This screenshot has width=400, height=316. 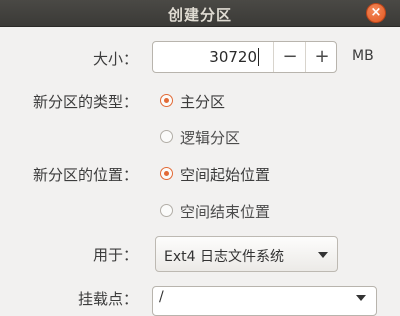 What do you see at coordinates (166, 173) in the screenshot?
I see `radio-location-start` at bounding box center [166, 173].